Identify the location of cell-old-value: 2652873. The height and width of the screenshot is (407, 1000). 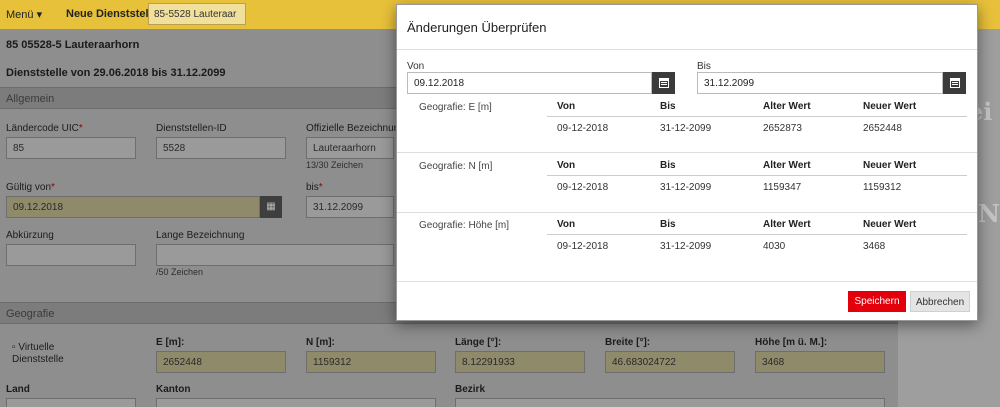
(782, 128).